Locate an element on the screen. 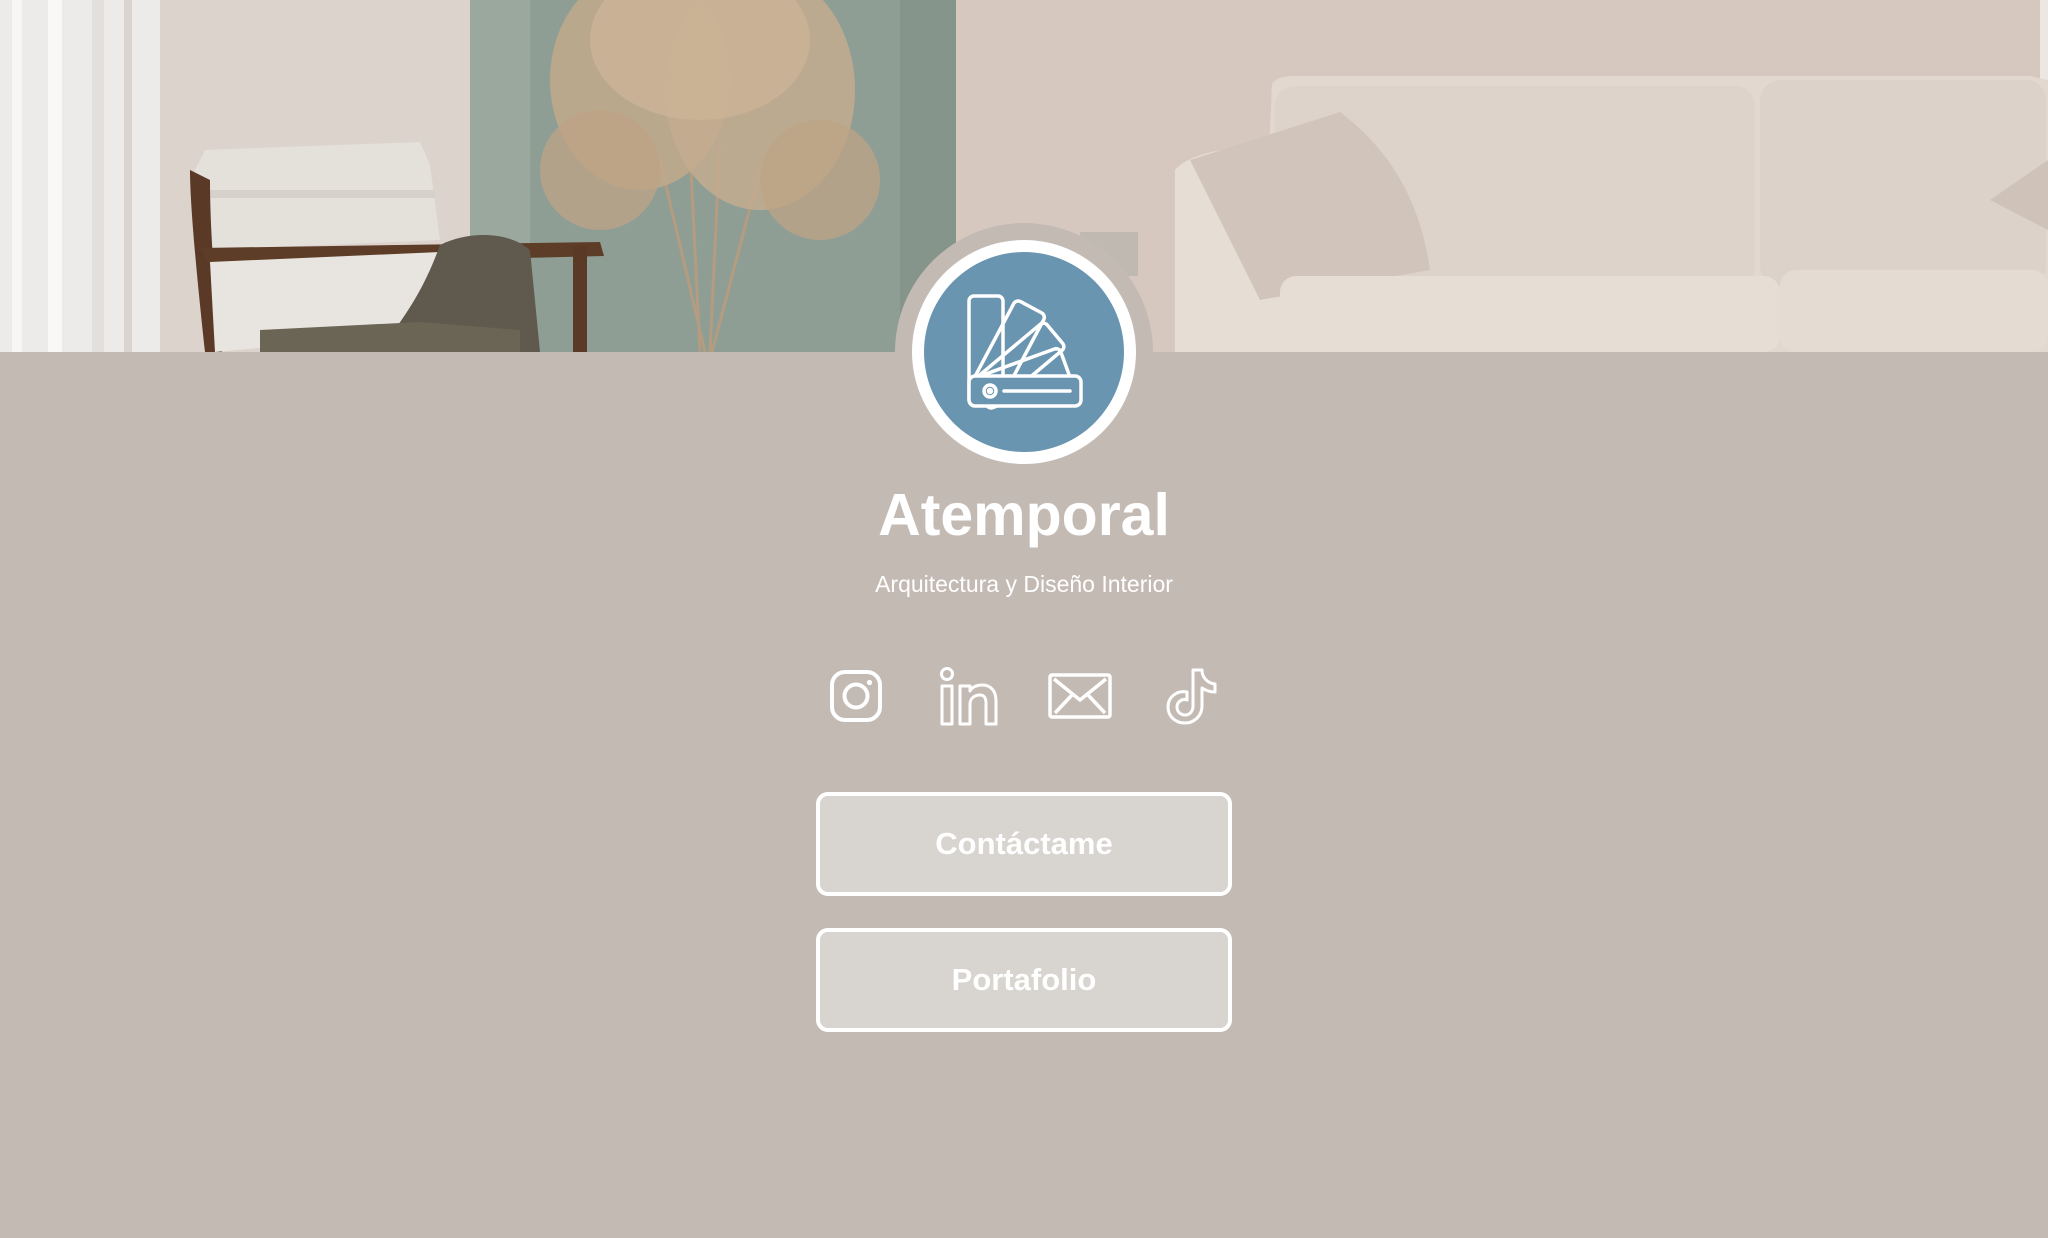  email-link is located at coordinates (1080, 696).